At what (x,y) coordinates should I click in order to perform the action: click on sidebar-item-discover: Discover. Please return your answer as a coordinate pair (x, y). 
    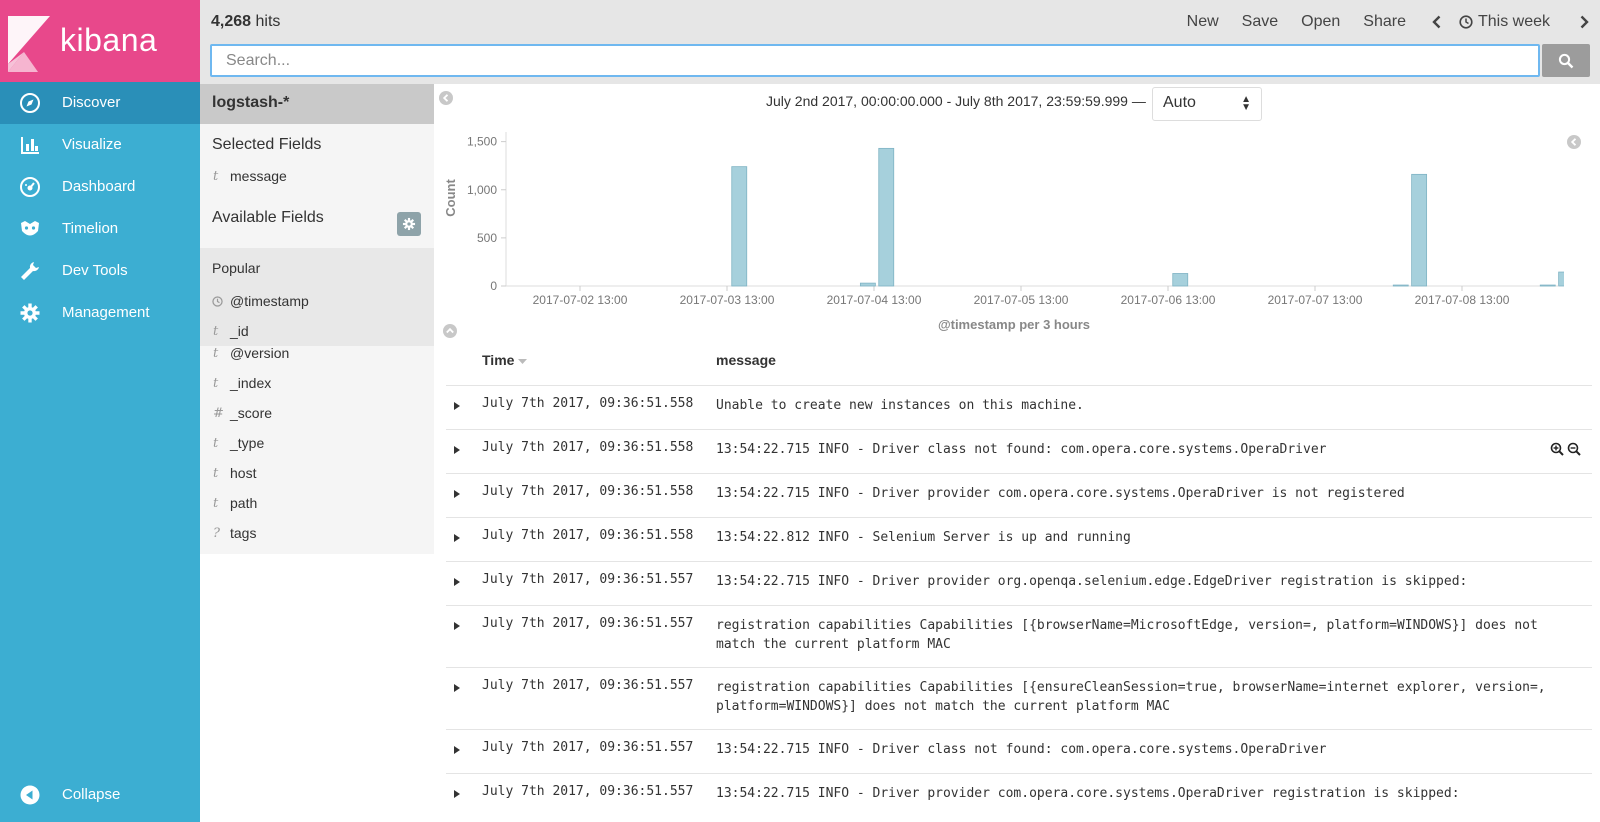
    Looking at the image, I should click on (100, 103).